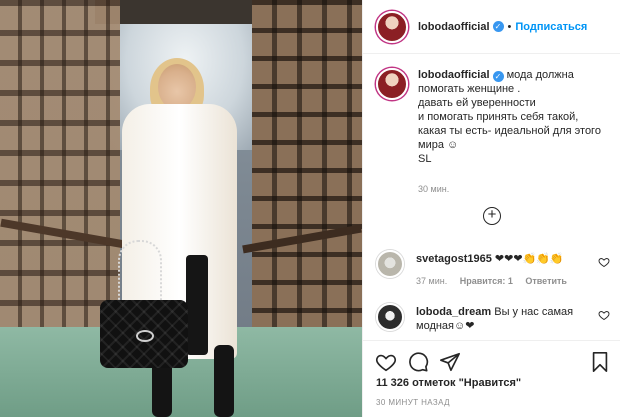 This screenshot has height=418, width=620. What do you see at coordinates (454, 27) in the screenshot?
I see `header-username: lobodaofficial` at bounding box center [454, 27].